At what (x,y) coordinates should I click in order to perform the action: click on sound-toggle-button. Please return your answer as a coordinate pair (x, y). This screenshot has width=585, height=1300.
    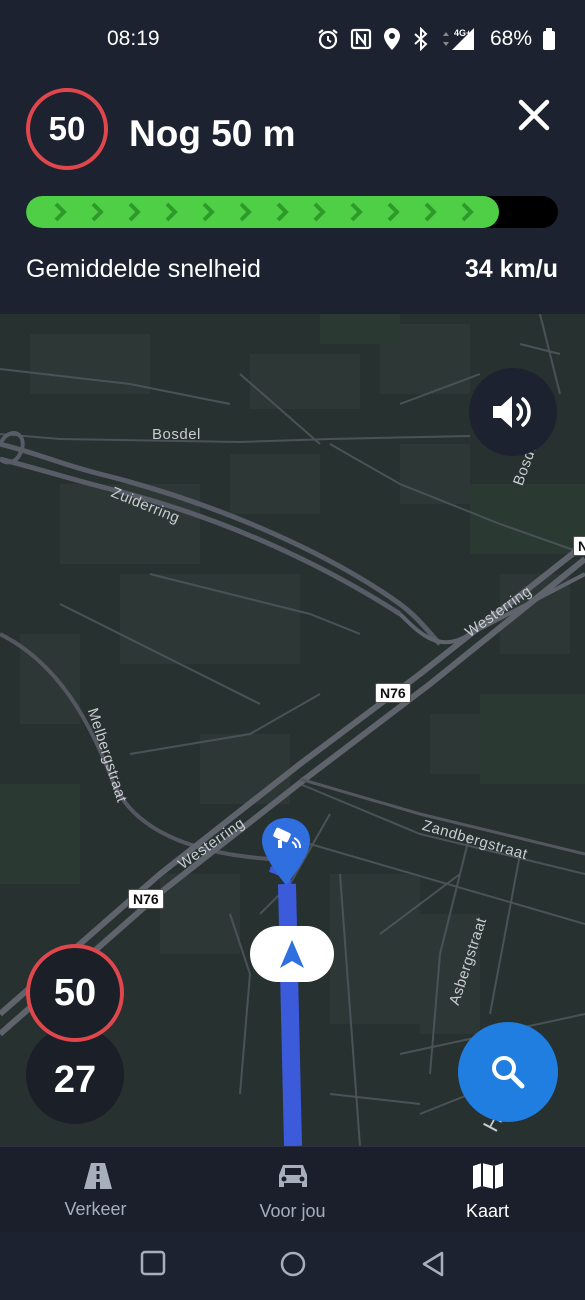
    Looking at the image, I should click on (513, 412).